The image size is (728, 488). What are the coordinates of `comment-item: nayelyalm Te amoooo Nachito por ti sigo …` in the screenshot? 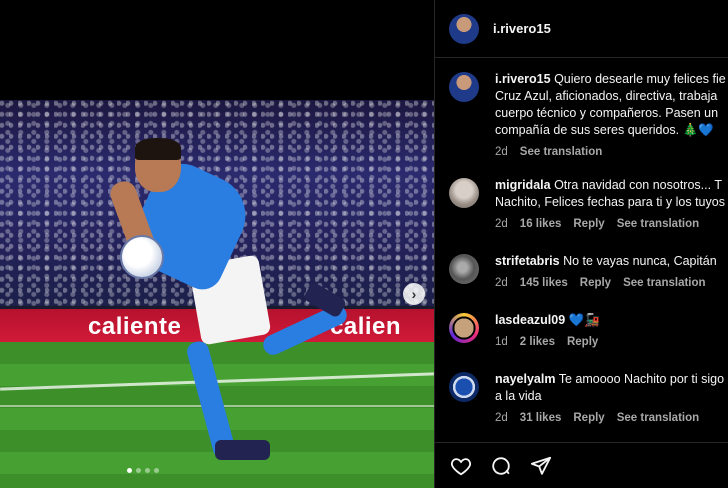 It's located at (581, 392).